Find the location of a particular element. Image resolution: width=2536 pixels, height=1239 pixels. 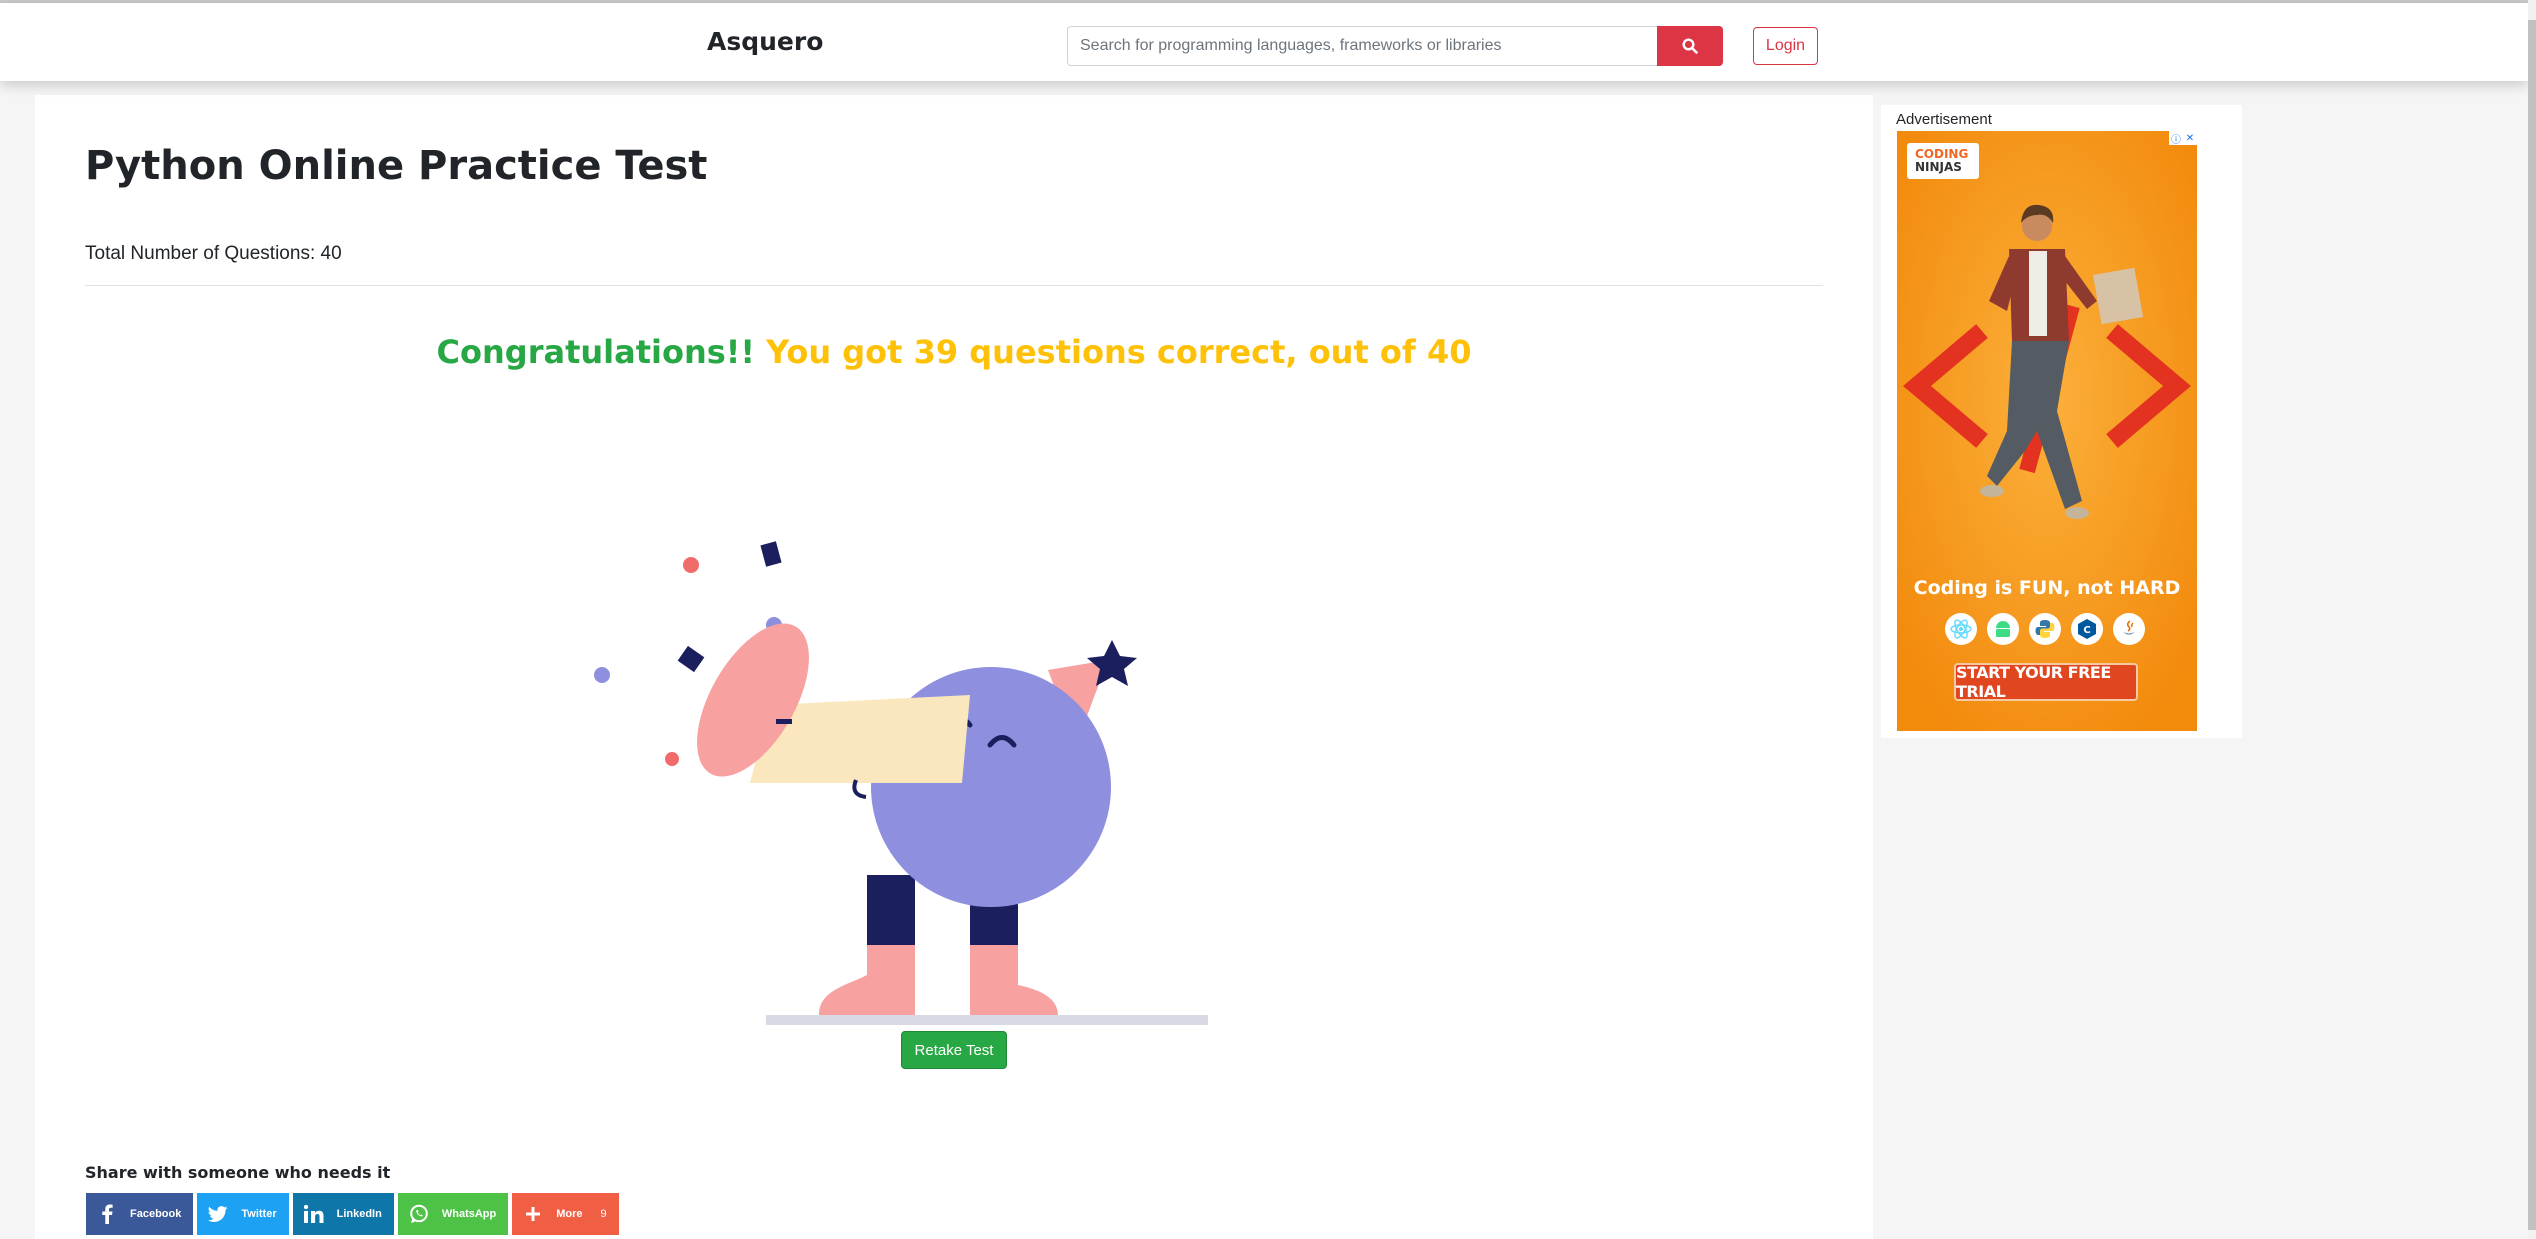

score-text: You got 39 questions correct, out of 40 is located at coordinates (1119, 352).